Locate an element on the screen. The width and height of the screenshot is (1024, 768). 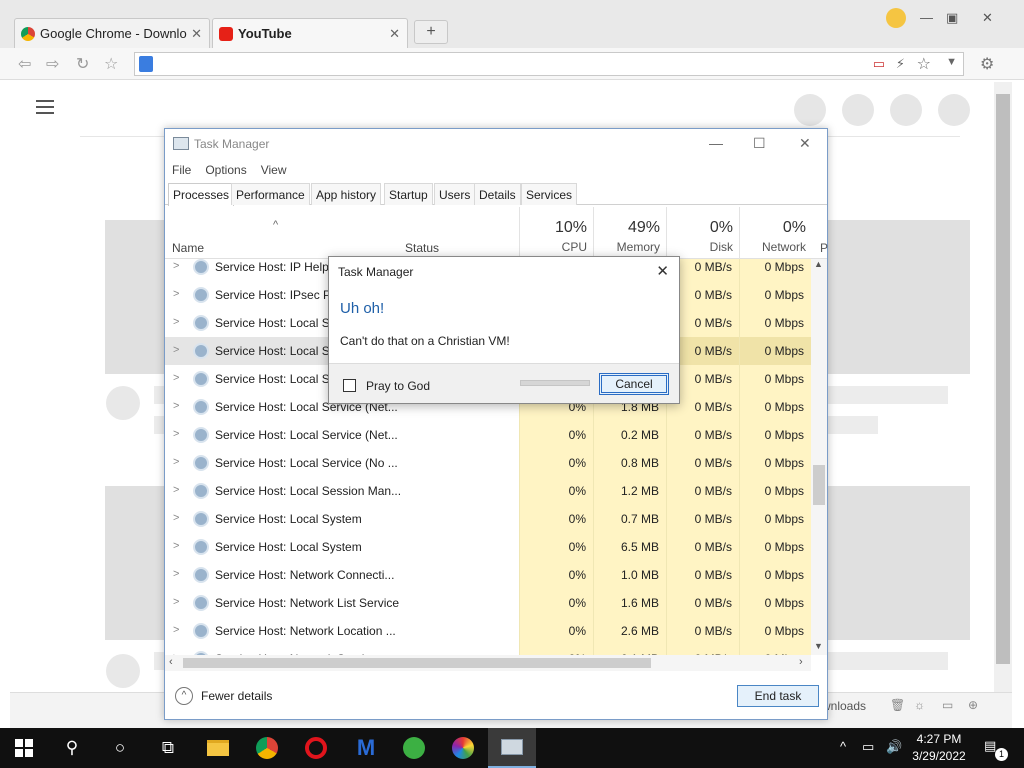
dropdown-icon: ▼ is located at coordinates (951, 62).